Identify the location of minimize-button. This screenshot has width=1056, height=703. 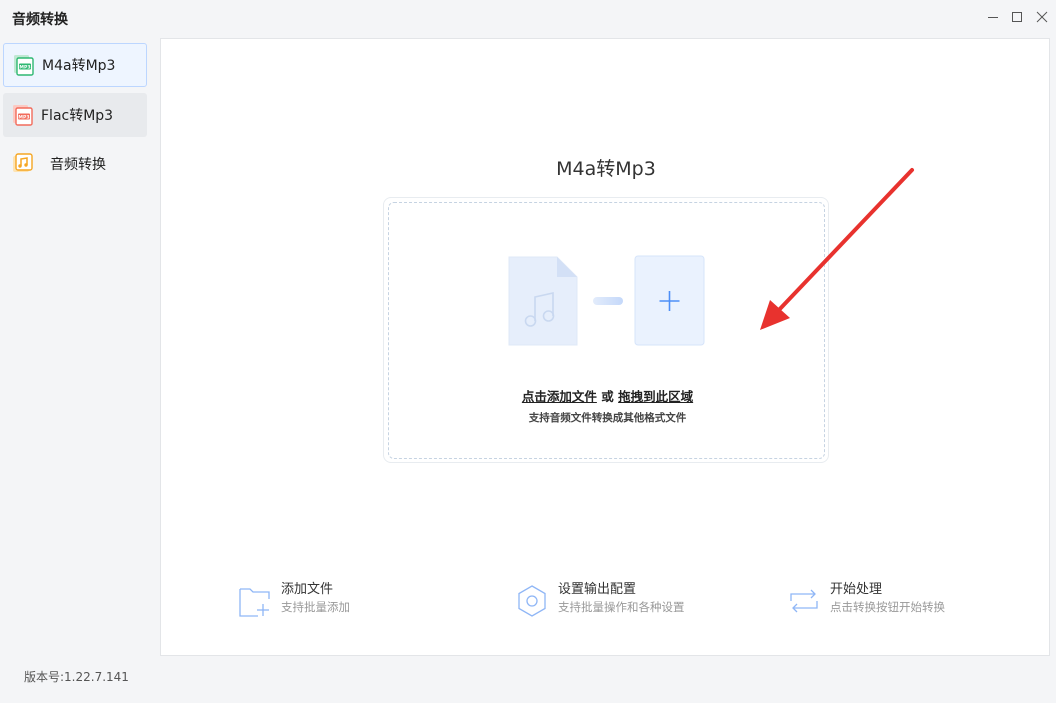
(993, 17).